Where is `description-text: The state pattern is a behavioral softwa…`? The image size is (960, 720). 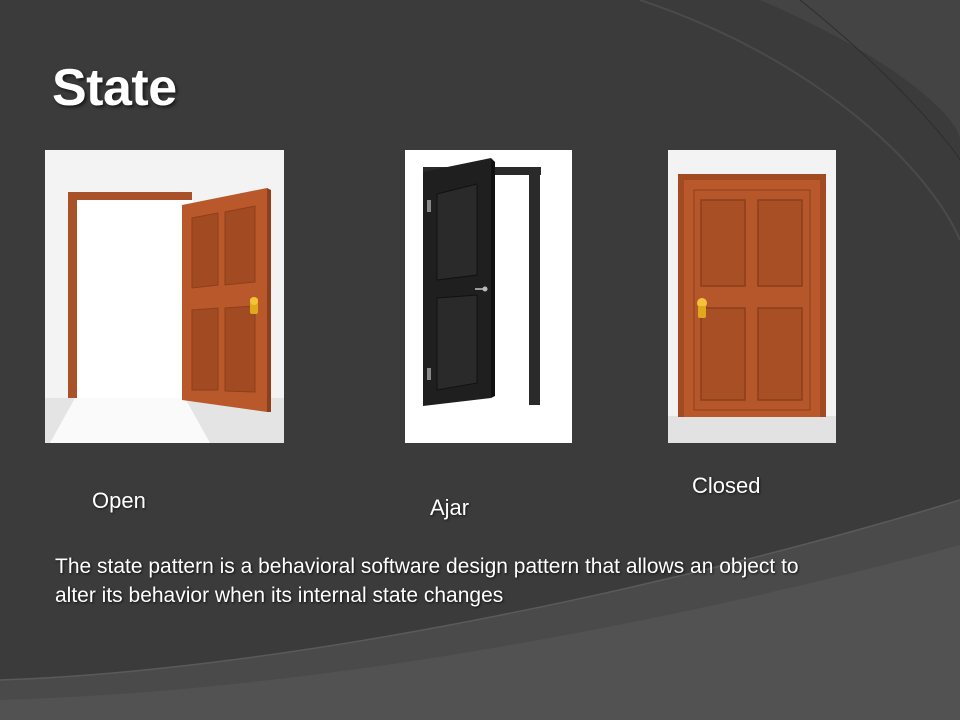 description-text: The state pattern is a behavioral softwa… is located at coordinates (427, 581).